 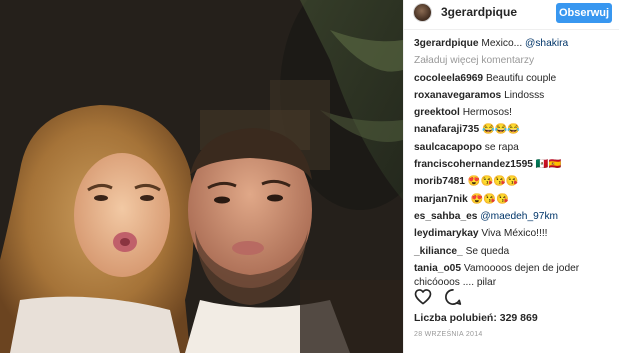 I want to click on caption: 3gerardpique Mexico... @shakira, so click(x=514, y=44).